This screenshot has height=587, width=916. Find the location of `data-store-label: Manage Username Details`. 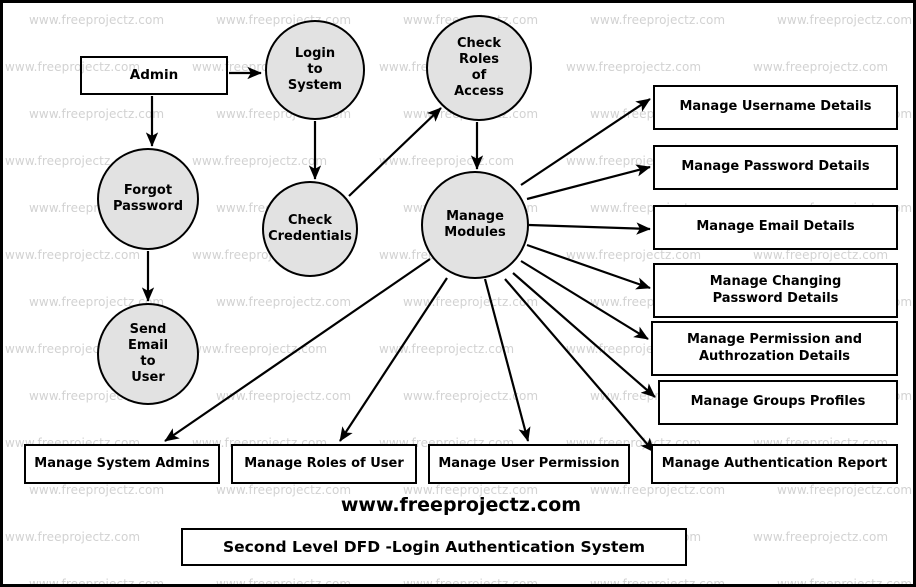

data-store-label: Manage Username Details is located at coordinates (775, 107).